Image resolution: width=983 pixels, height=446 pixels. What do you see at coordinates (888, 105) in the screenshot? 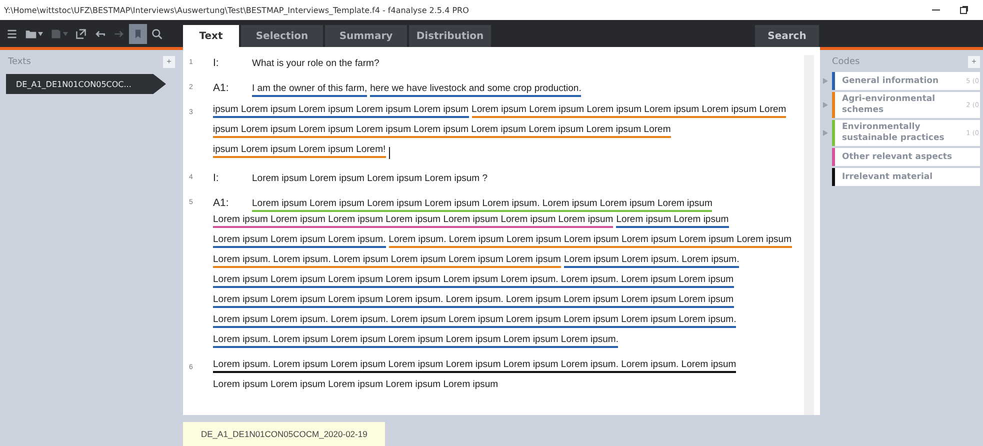
I see `code-label: Agri-environmental schemes` at bounding box center [888, 105].